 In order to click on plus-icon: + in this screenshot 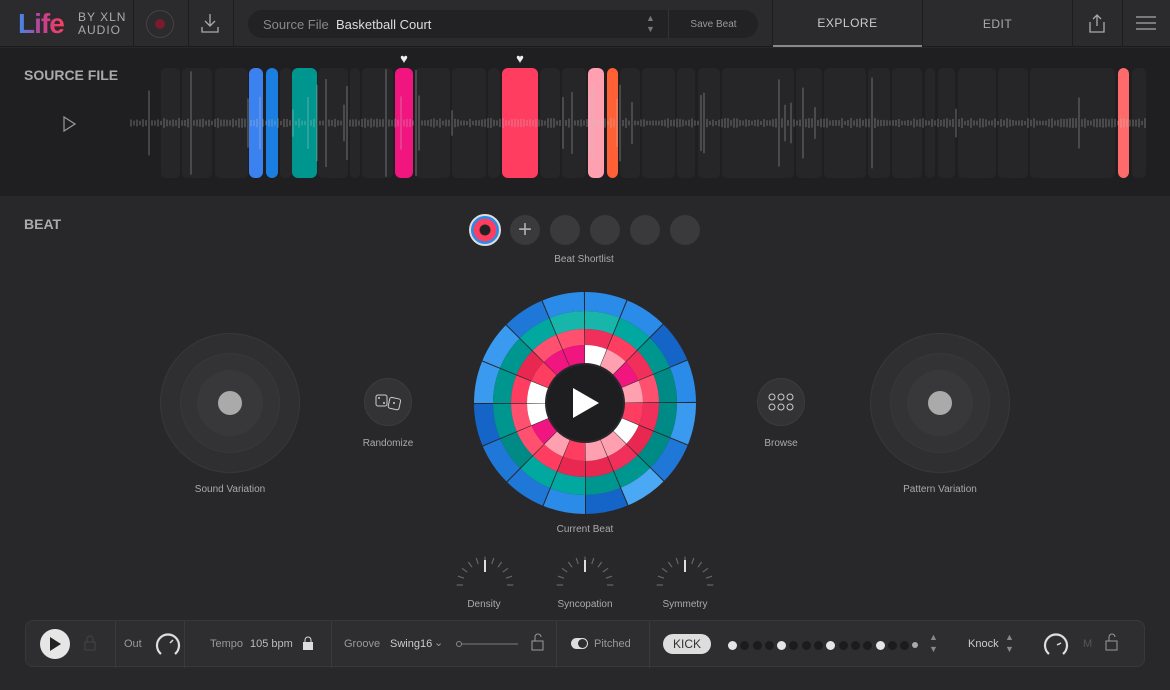, I will do `click(524, 229)`.